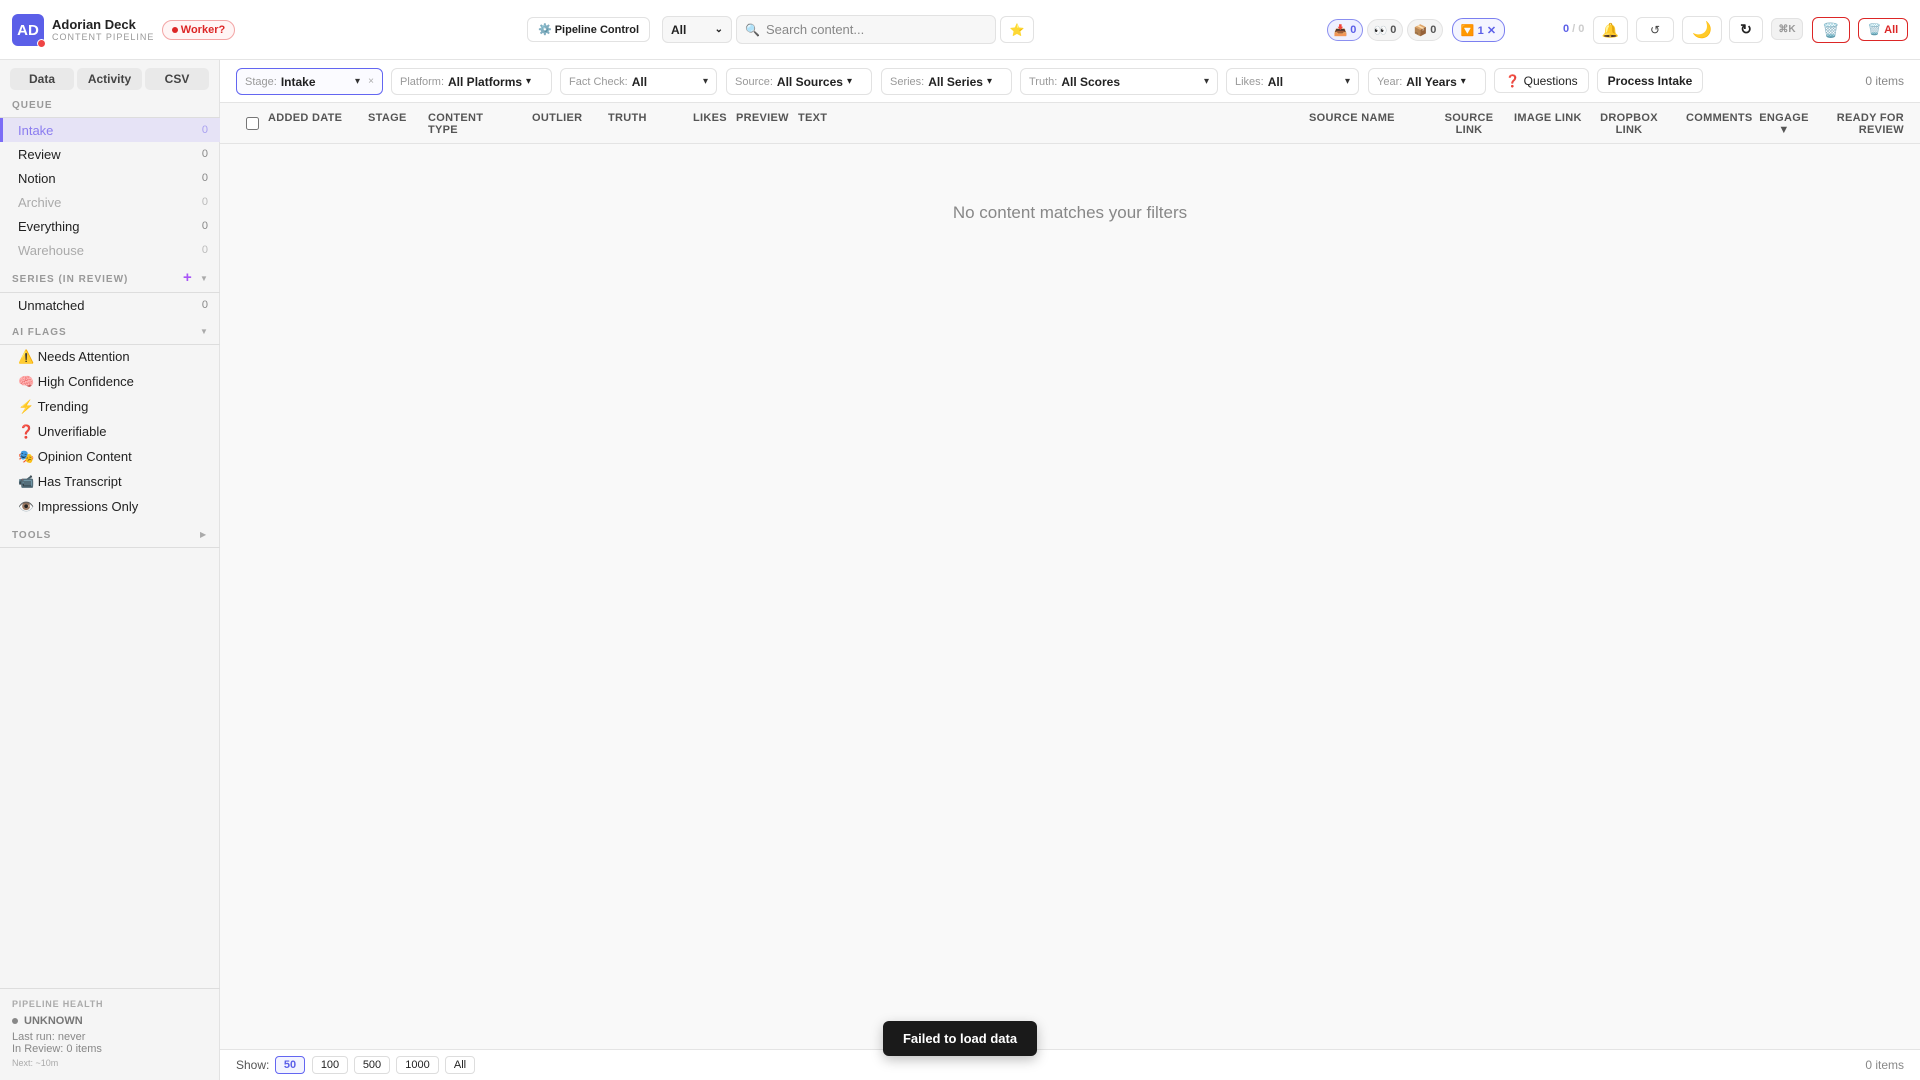 The width and height of the screenshot is (1920, 1080). What do you see at coordinates (1427, 81) in the screenshot?
I see `year-filter: Year: All Years ▾` at bounding box center [1427, 81].